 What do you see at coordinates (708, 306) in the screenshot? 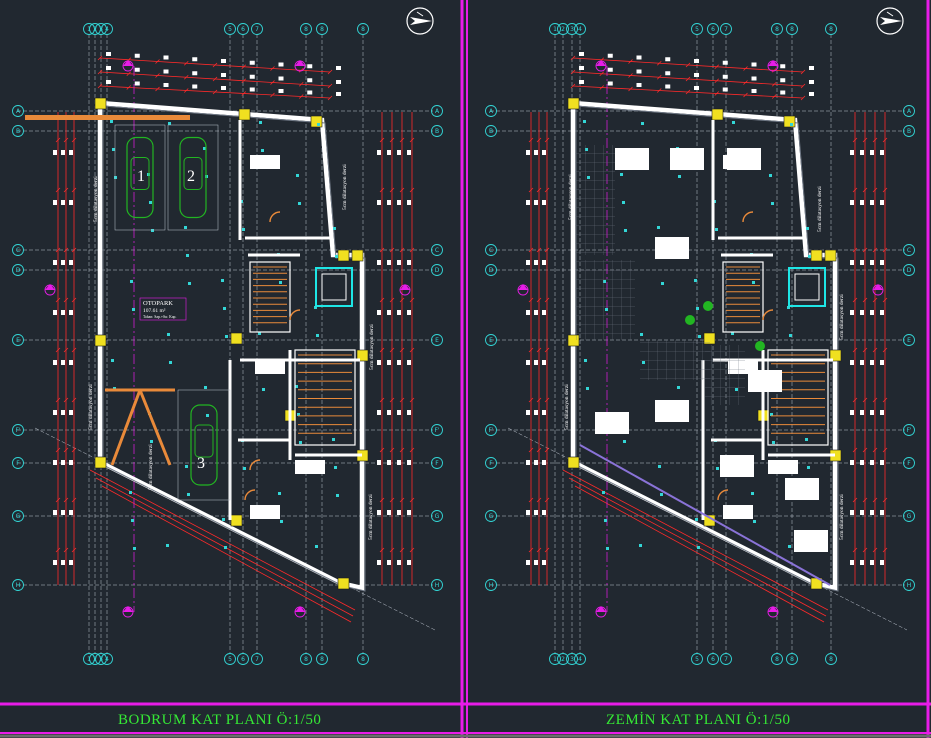
I see `plant-icon` at bounding box center [708, 306].